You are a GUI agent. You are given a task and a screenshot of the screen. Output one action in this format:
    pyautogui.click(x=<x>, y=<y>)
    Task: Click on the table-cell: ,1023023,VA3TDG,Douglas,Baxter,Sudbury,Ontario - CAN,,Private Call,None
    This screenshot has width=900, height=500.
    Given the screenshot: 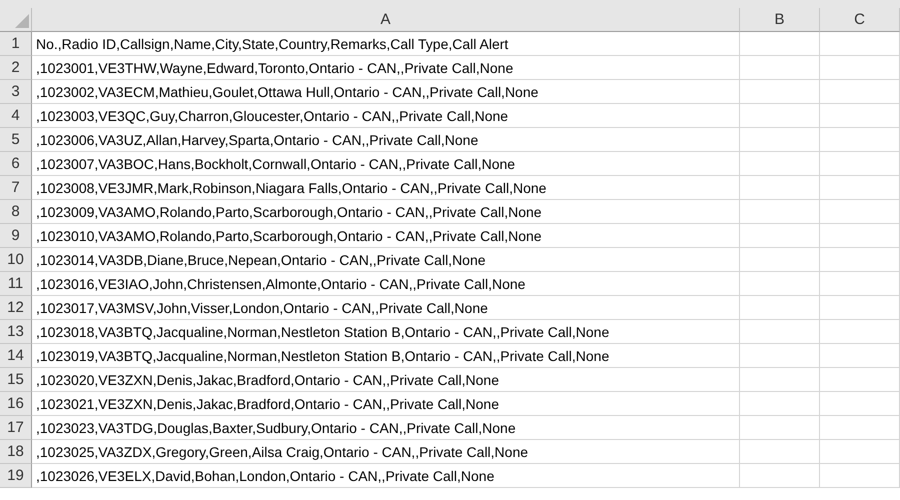 What is the action you would take?
    pyautogui.click(x=386, y=428)
    